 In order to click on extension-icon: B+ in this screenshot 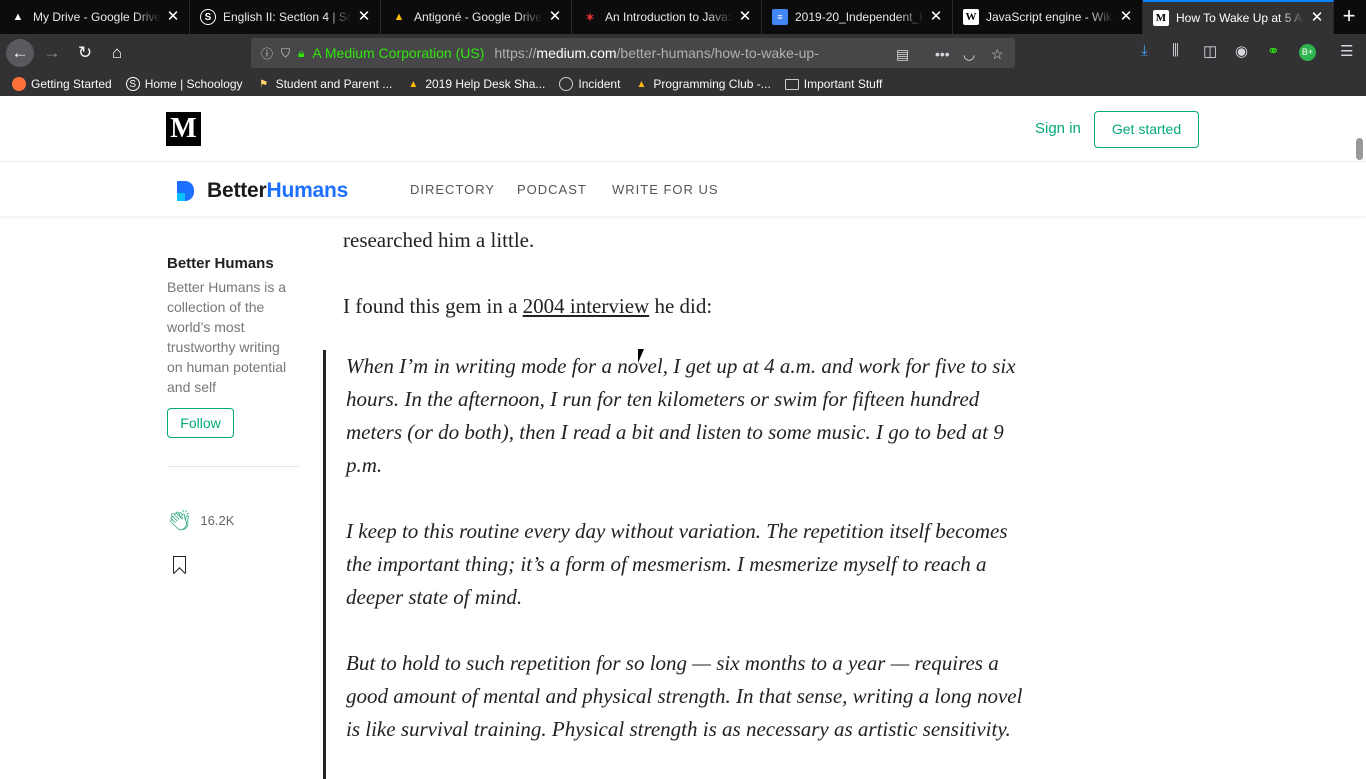, I will do `click(1307, 52)`.